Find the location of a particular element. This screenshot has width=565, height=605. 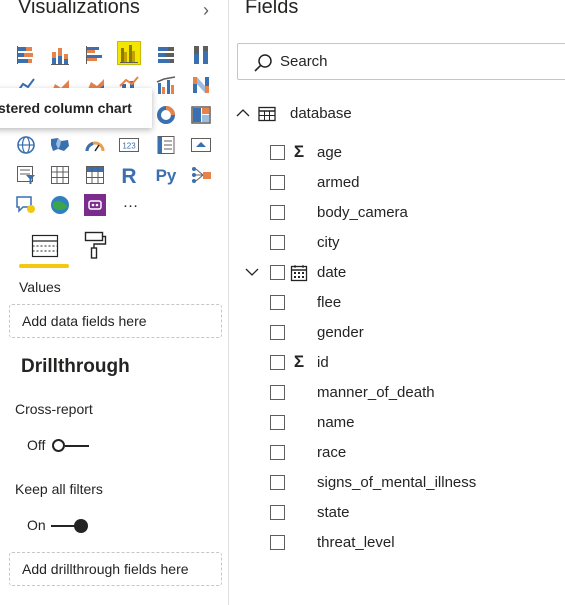

keep-all-filters-state: On is located at coordinates (36, 525).